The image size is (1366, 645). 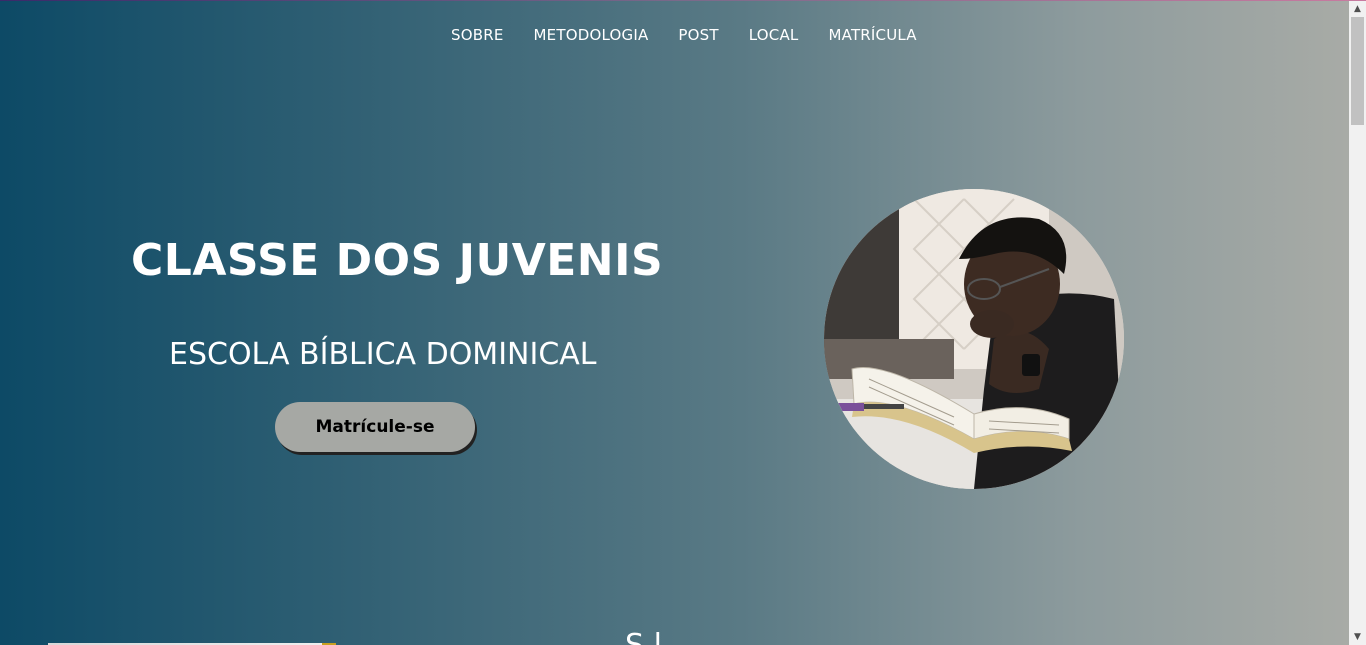 What do you see at coordinates (397, 260) in the screenshot?
I see `hero-title: CLASSE DOS JUVENIS` at bounding box center [397, 260].